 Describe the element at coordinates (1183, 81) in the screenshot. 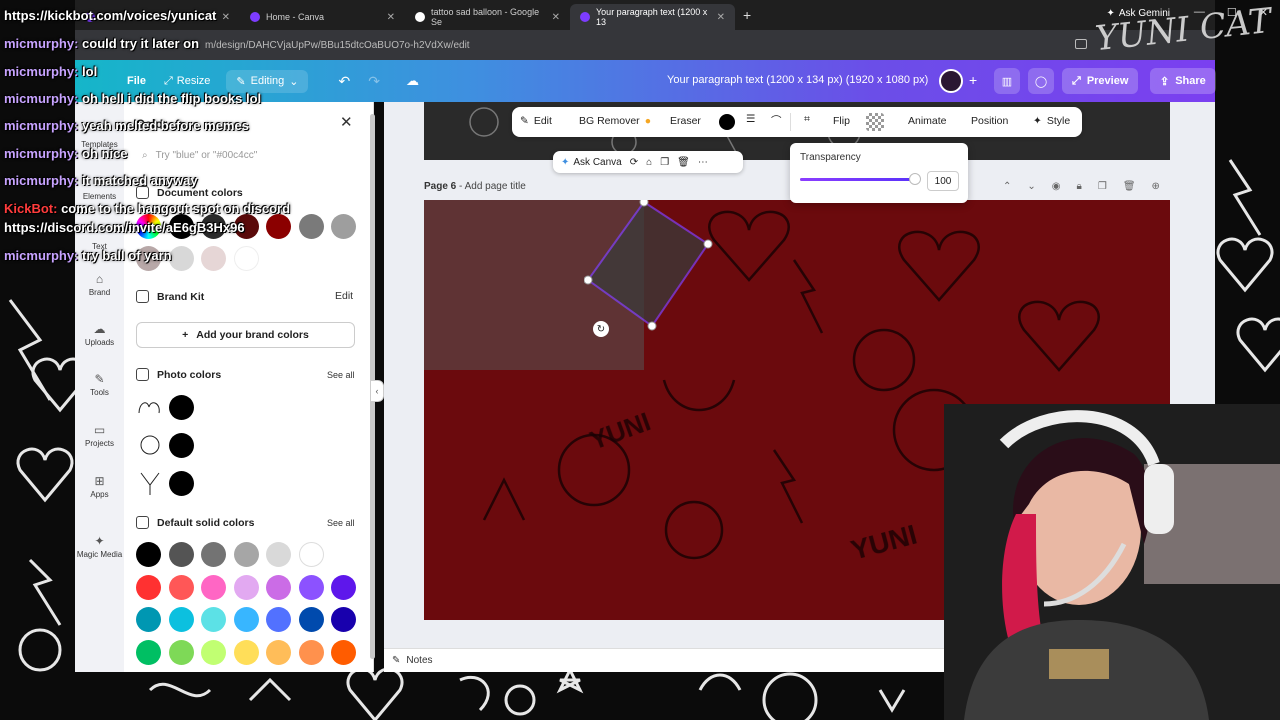

I see `share-button: ⇪ Share` at that location.